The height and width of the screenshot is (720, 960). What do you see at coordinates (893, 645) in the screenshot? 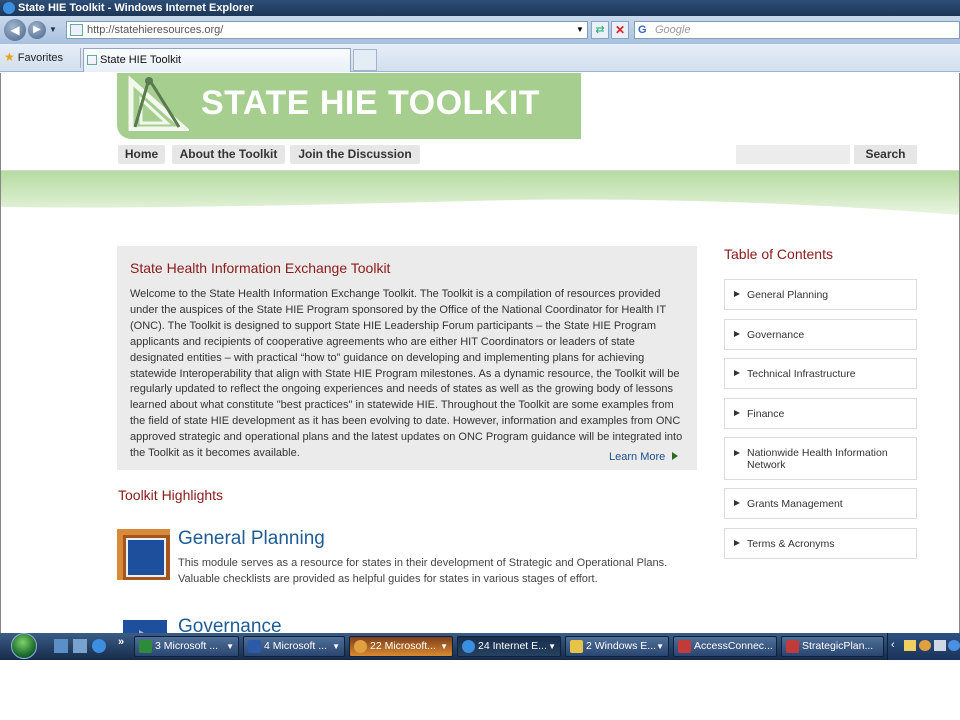
I see `chevron-left-icon: ‹` at bounding box center [893, 645].